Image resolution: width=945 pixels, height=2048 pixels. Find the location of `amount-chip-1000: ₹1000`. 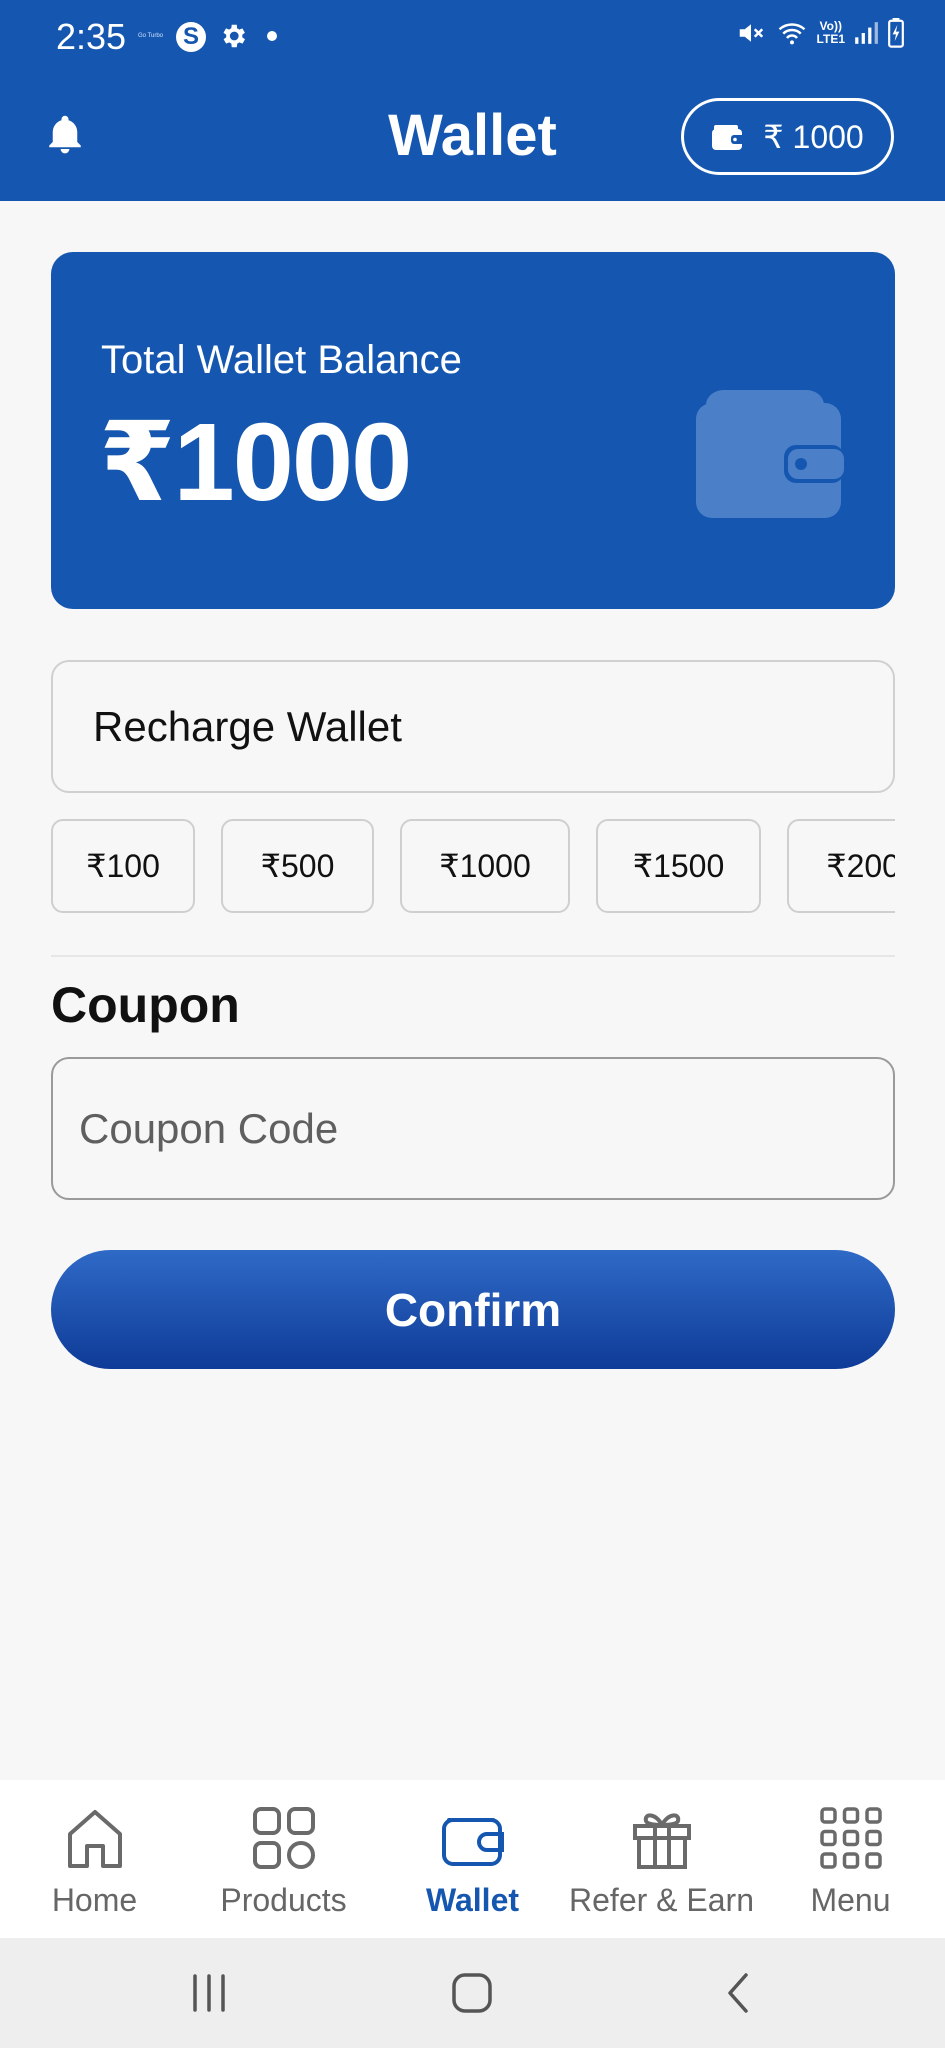

amount-chip-1000: ₹1000 is located at coordinates (485, 866).